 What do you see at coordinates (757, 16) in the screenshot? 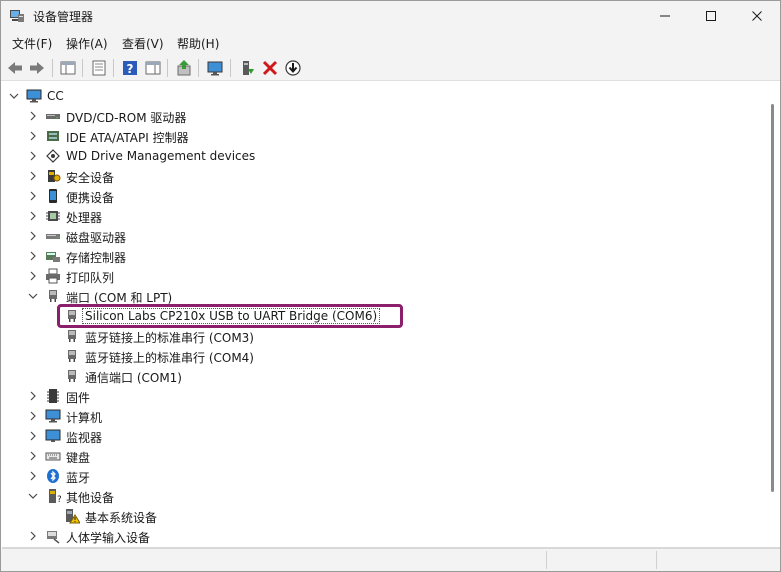
I see `close-button` at bounding box center [757, 16].